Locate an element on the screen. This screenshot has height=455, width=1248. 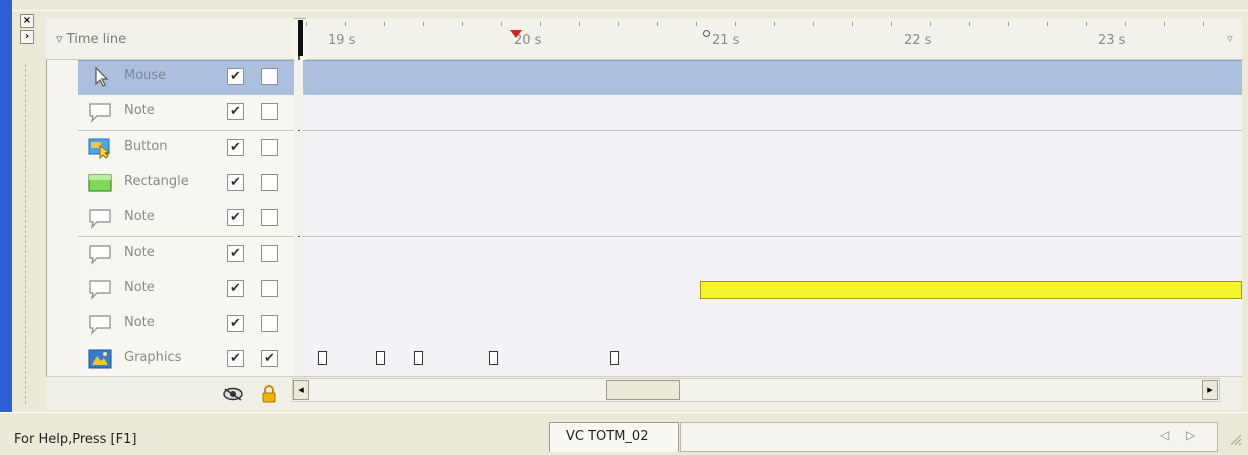
timeline-row: Rectangle ✔ is located at coordinates (644, 183).